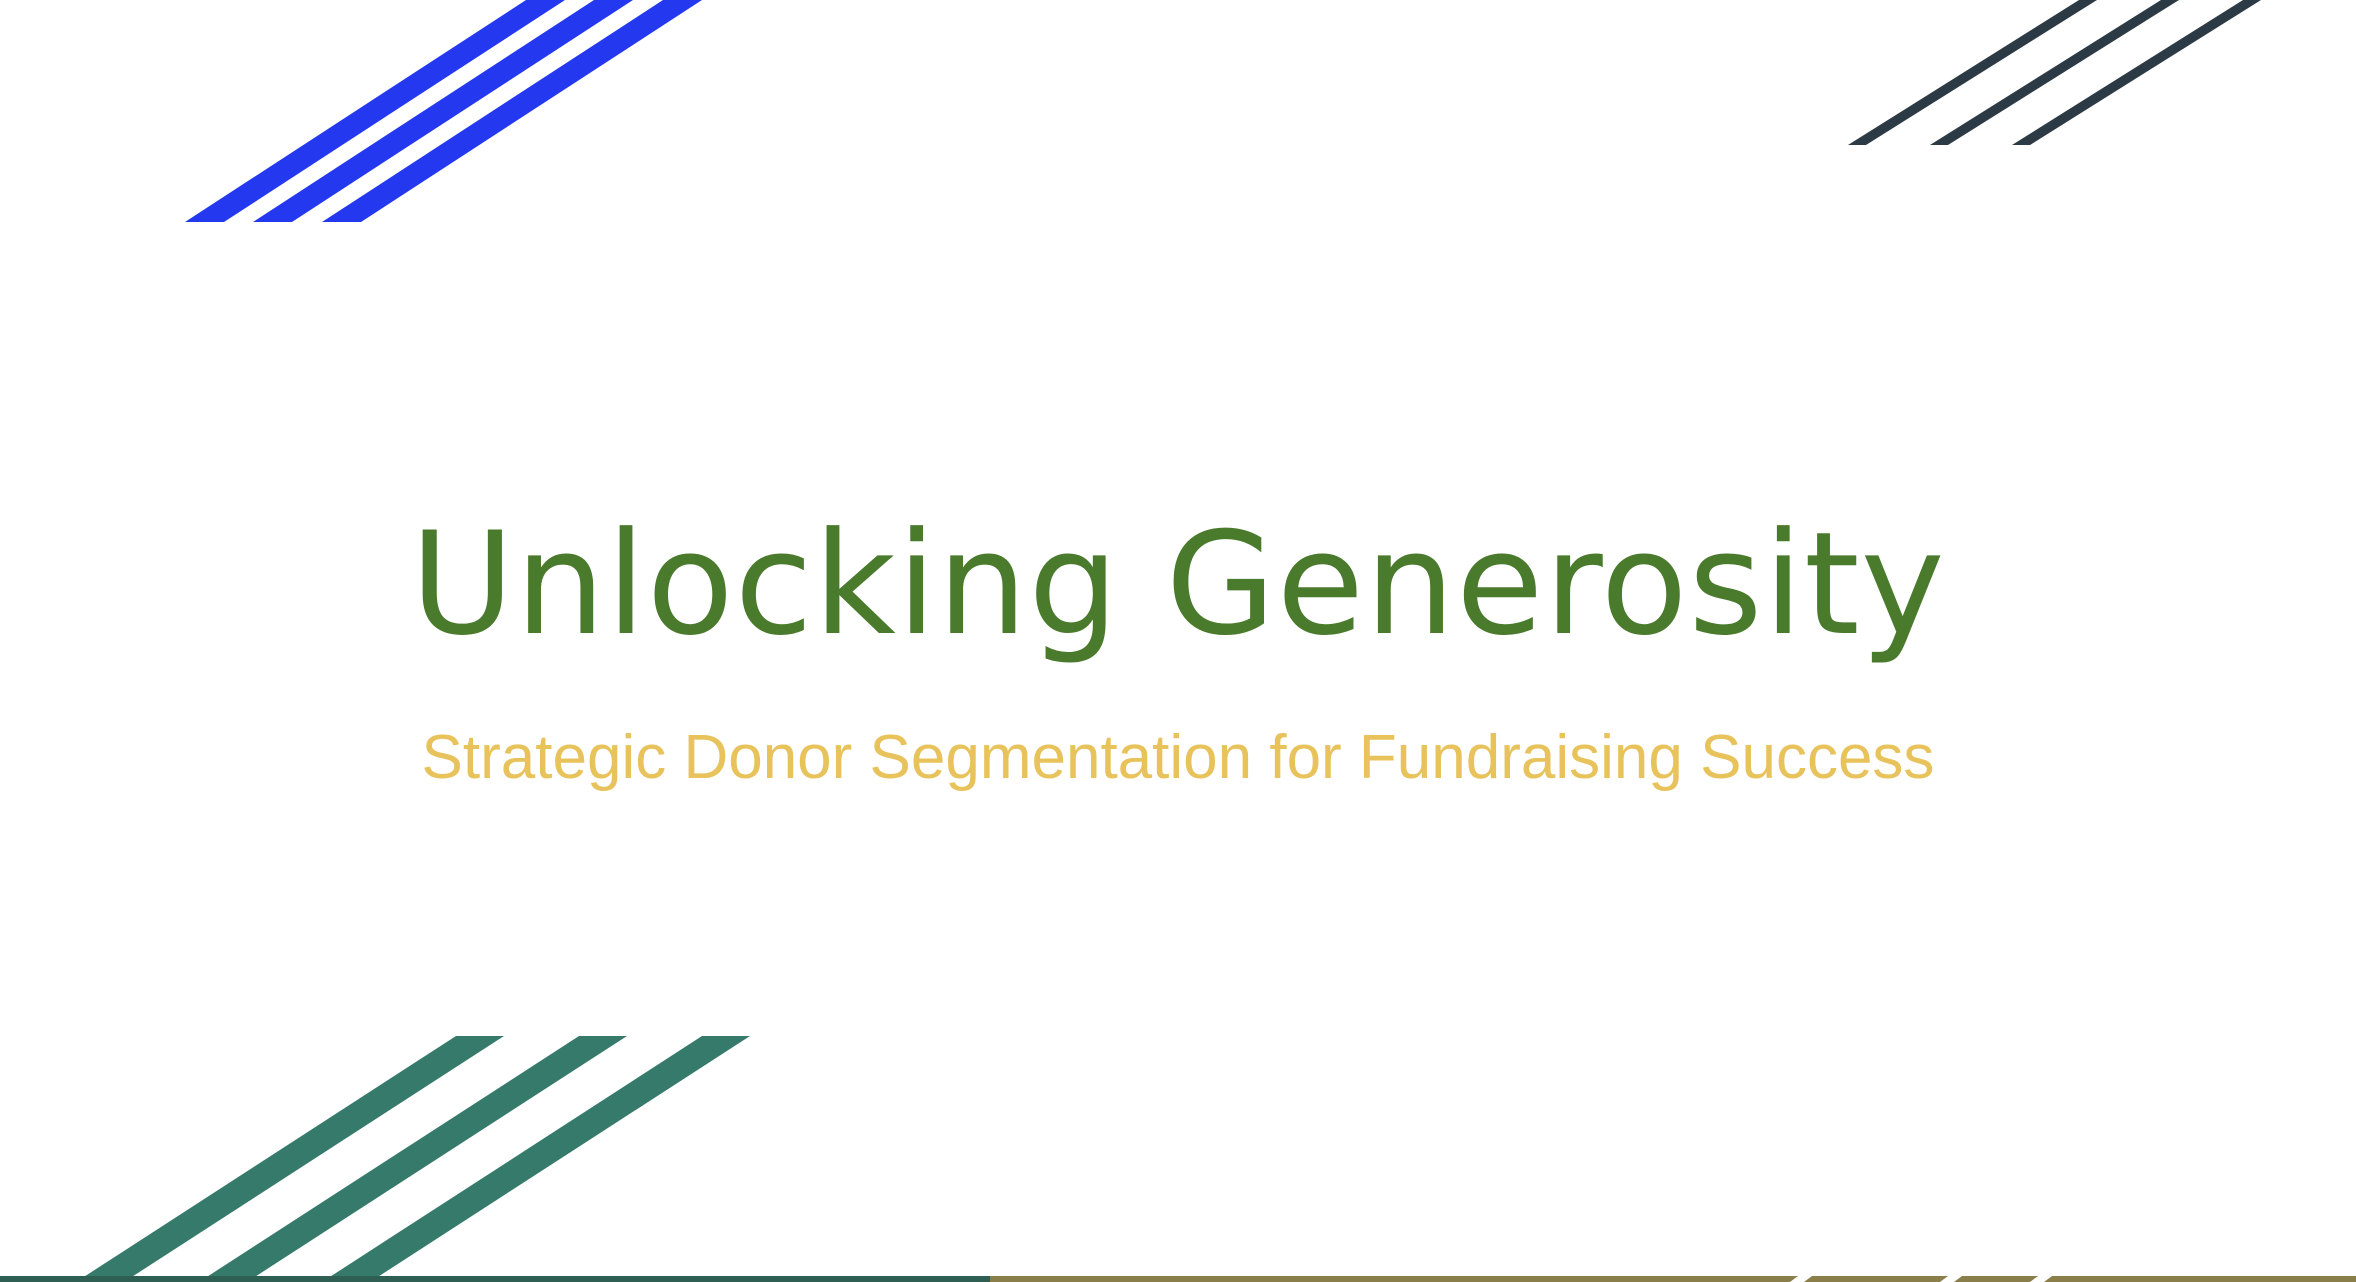 The height and width of the screenshot is (1282, 2356). I want to click on top-left-stripes, so click(443, 111).